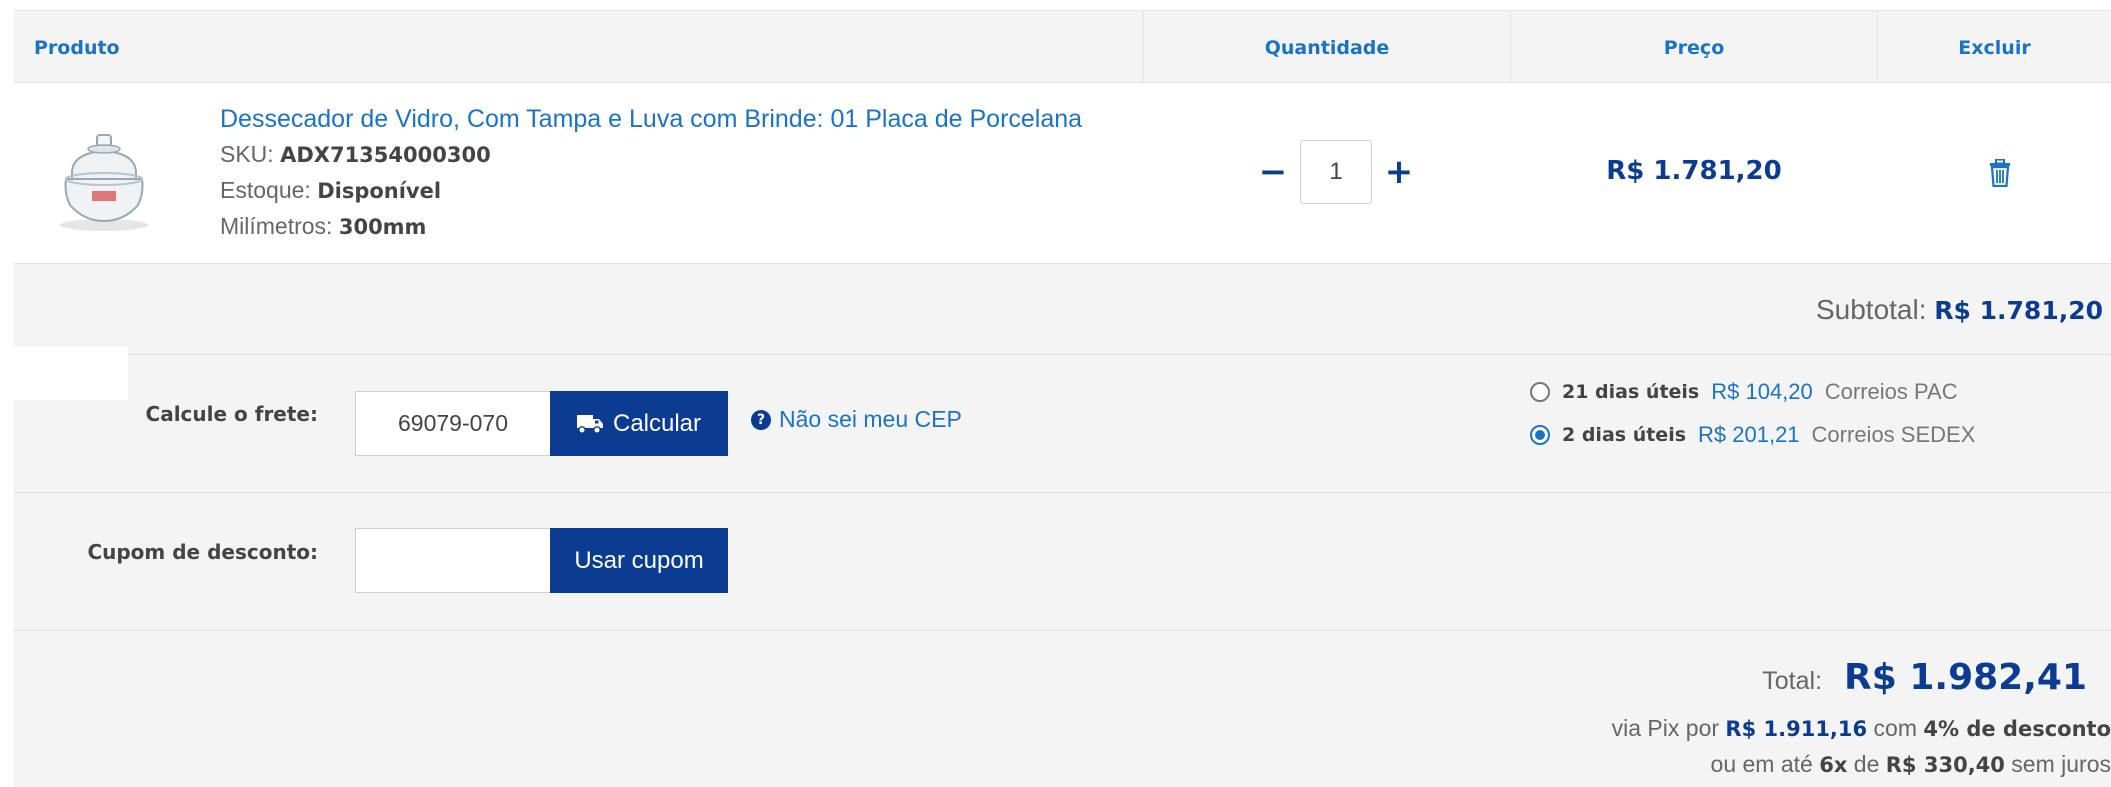 Image resolution: width=2111 pixels, height=787 pixels. What do you see at coordinates (2018, 310) in the screenshot?
I see `subtotal-value: R$ 1.781,20` at bounding box center [2018, 310].